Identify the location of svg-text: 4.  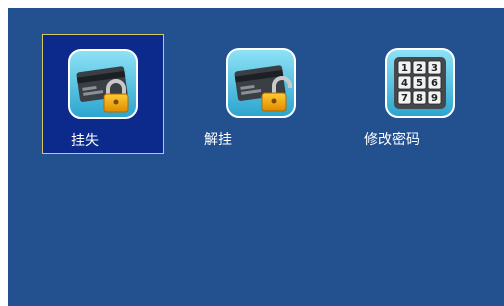
(404, 83).